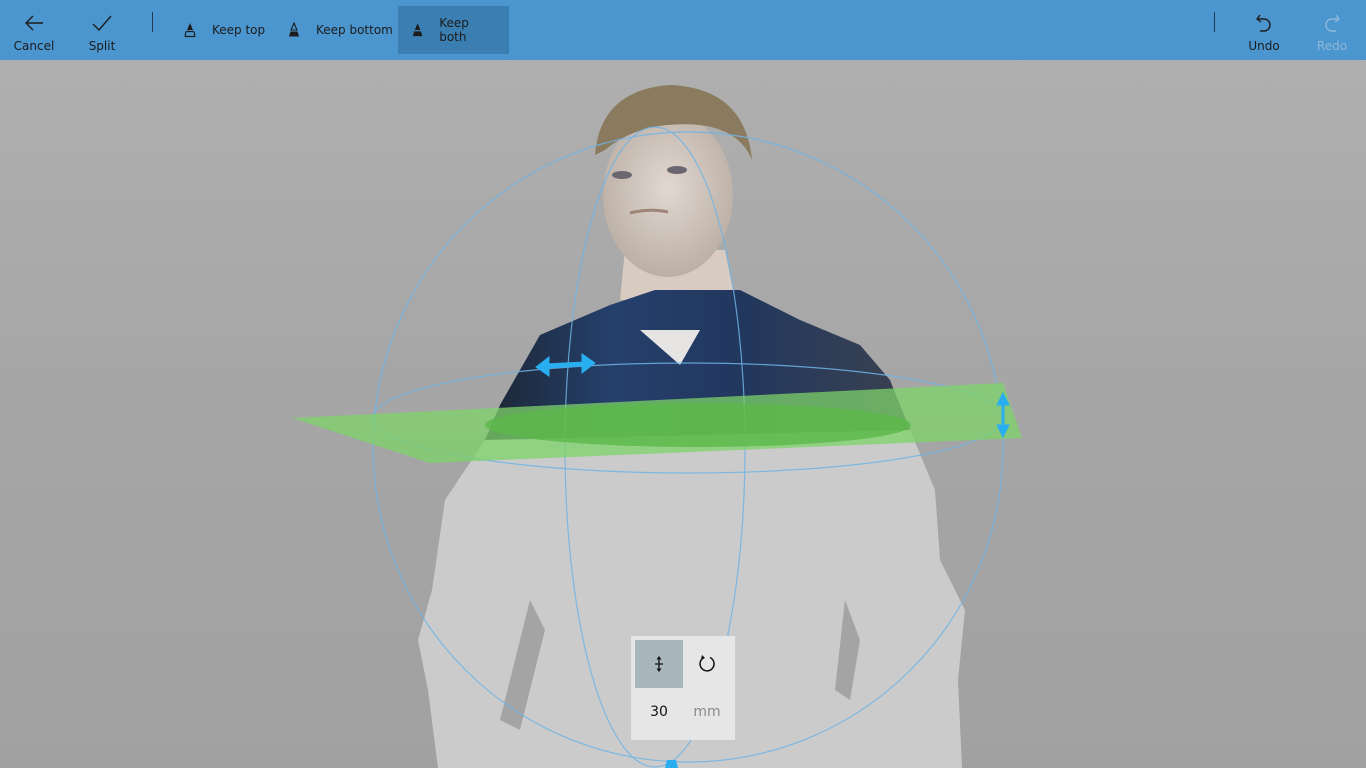  Describe the element at coordinates (671, 764) in the screenshot. I see `bottom-rotate-handle` at that location.